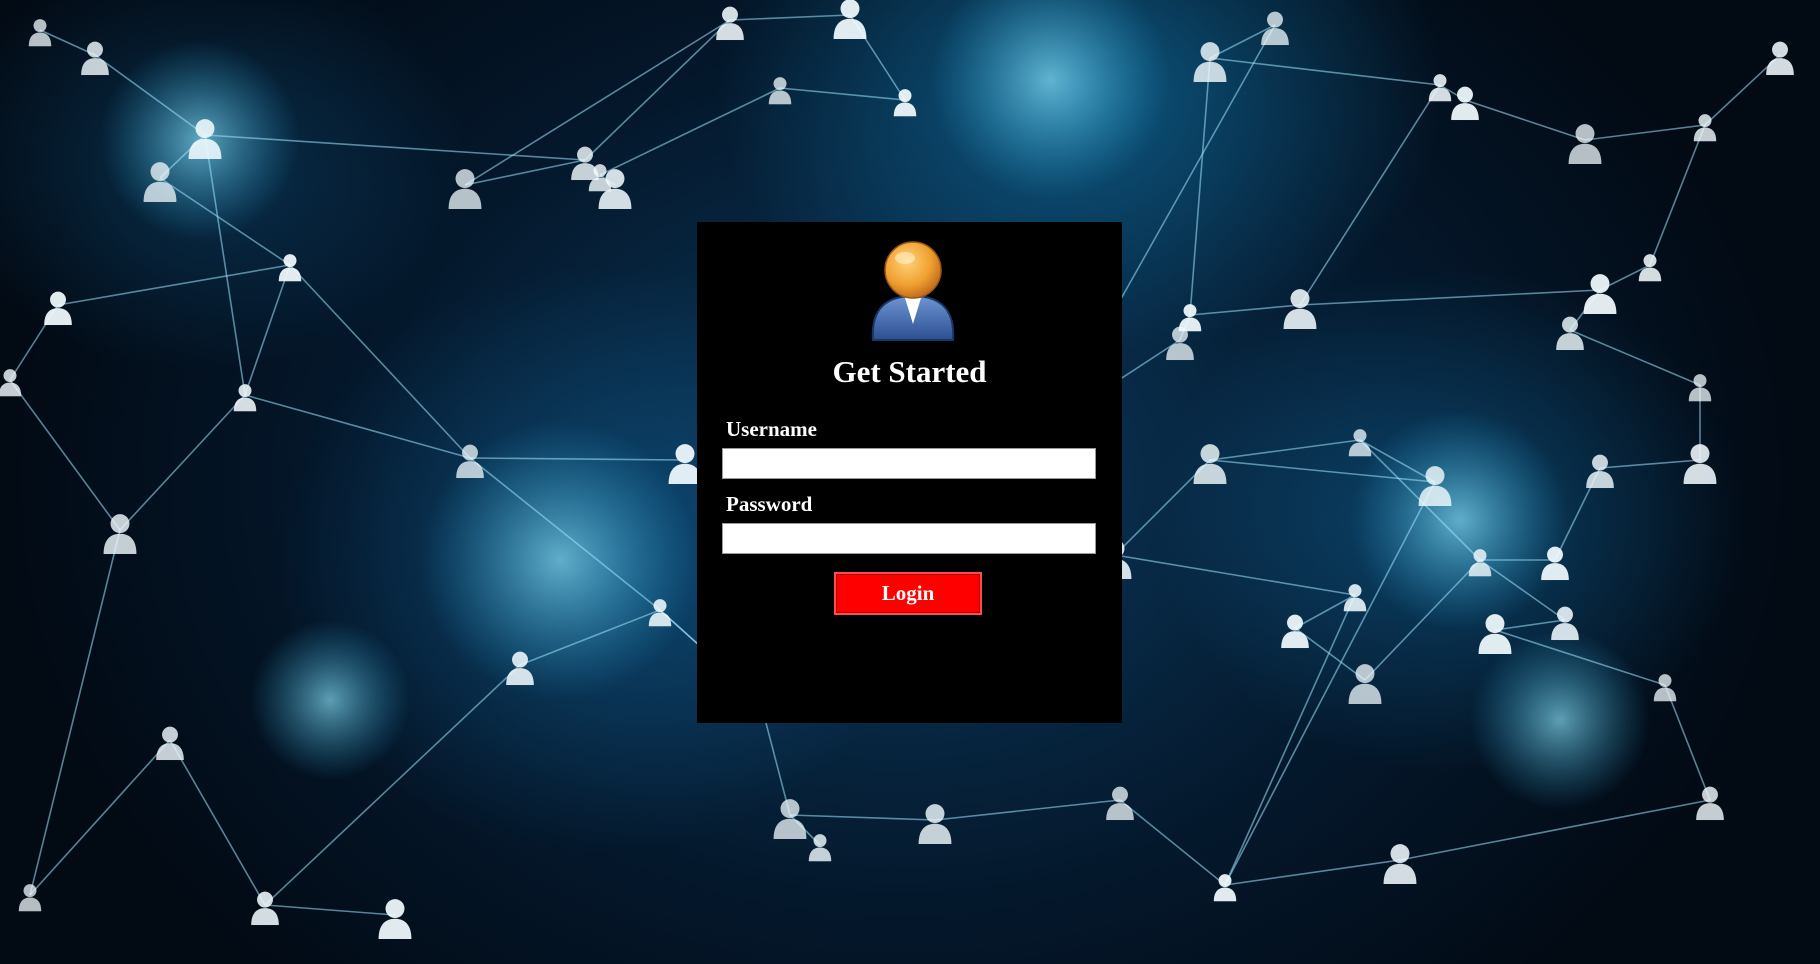  What do you see at coordinates (909, 371) in the screenshot?
I see `page-title: Get Started` at bounding box center [909, 371].